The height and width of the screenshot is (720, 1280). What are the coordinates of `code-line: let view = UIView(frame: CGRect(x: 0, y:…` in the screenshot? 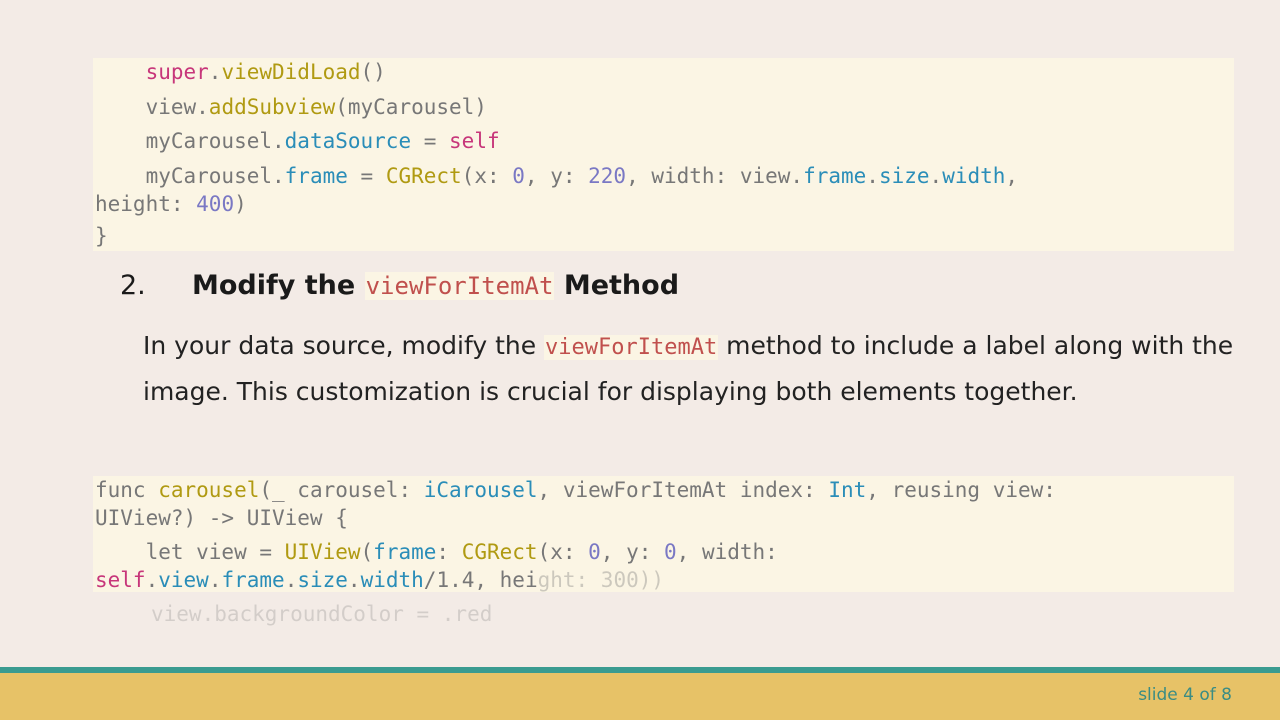 It's located at (436, 552).